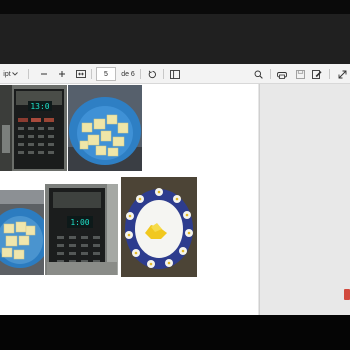 This screenshot has height=350, width=350. I want to click on print-icon, so click(282, 74).